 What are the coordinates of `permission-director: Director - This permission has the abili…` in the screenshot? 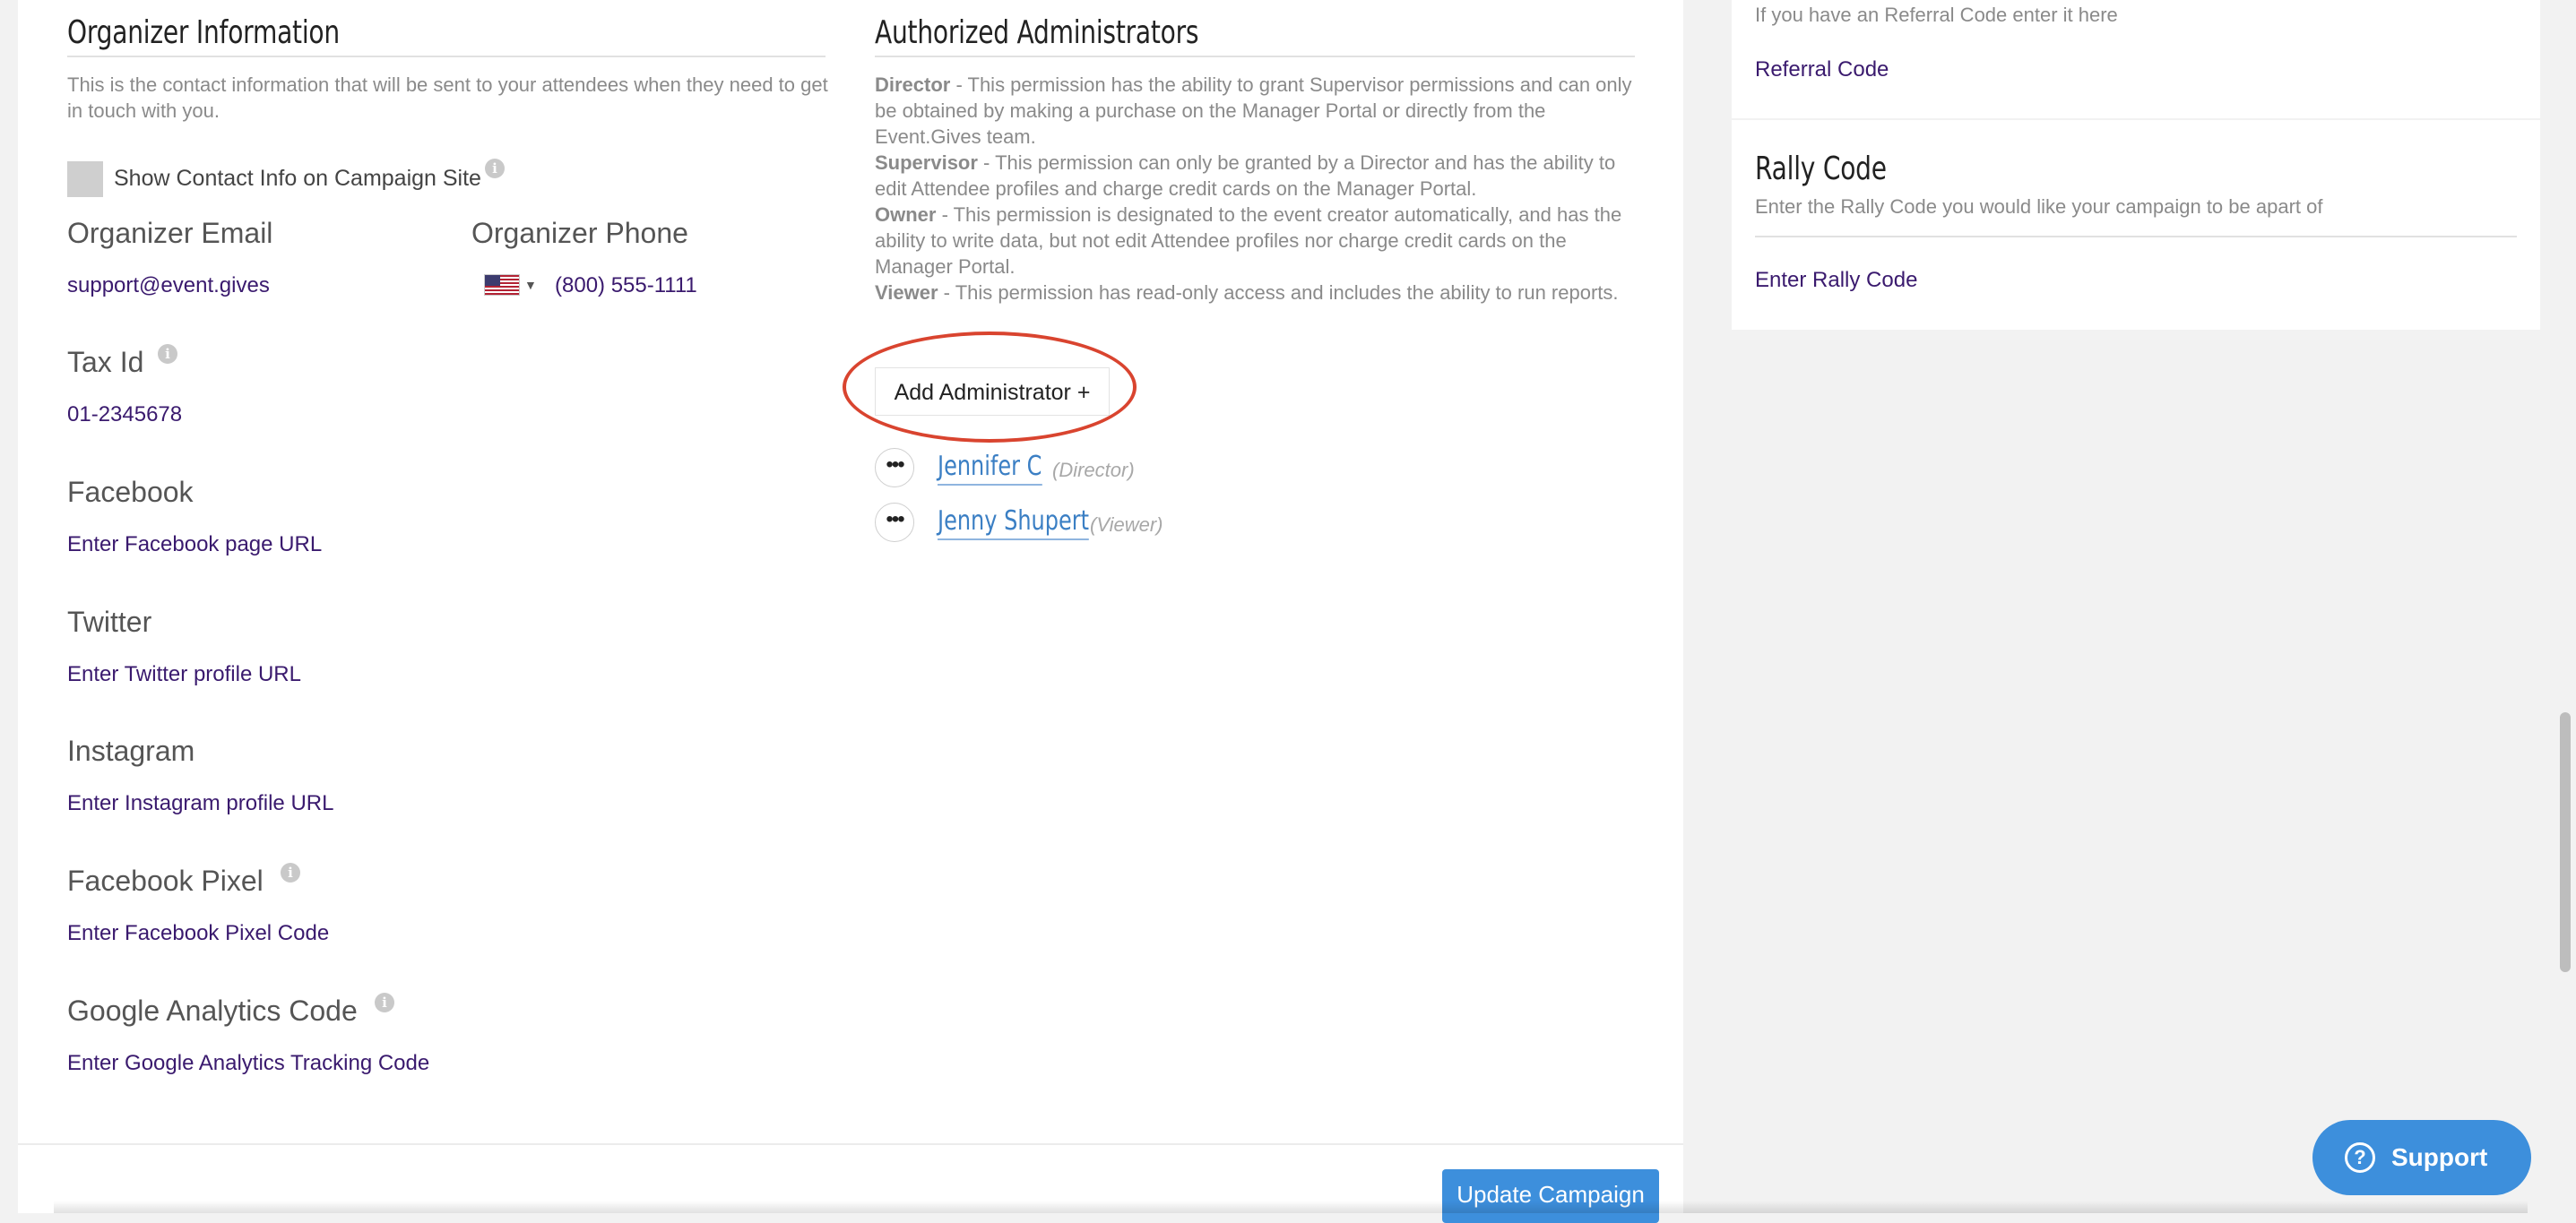 It's located at (1253, 111).